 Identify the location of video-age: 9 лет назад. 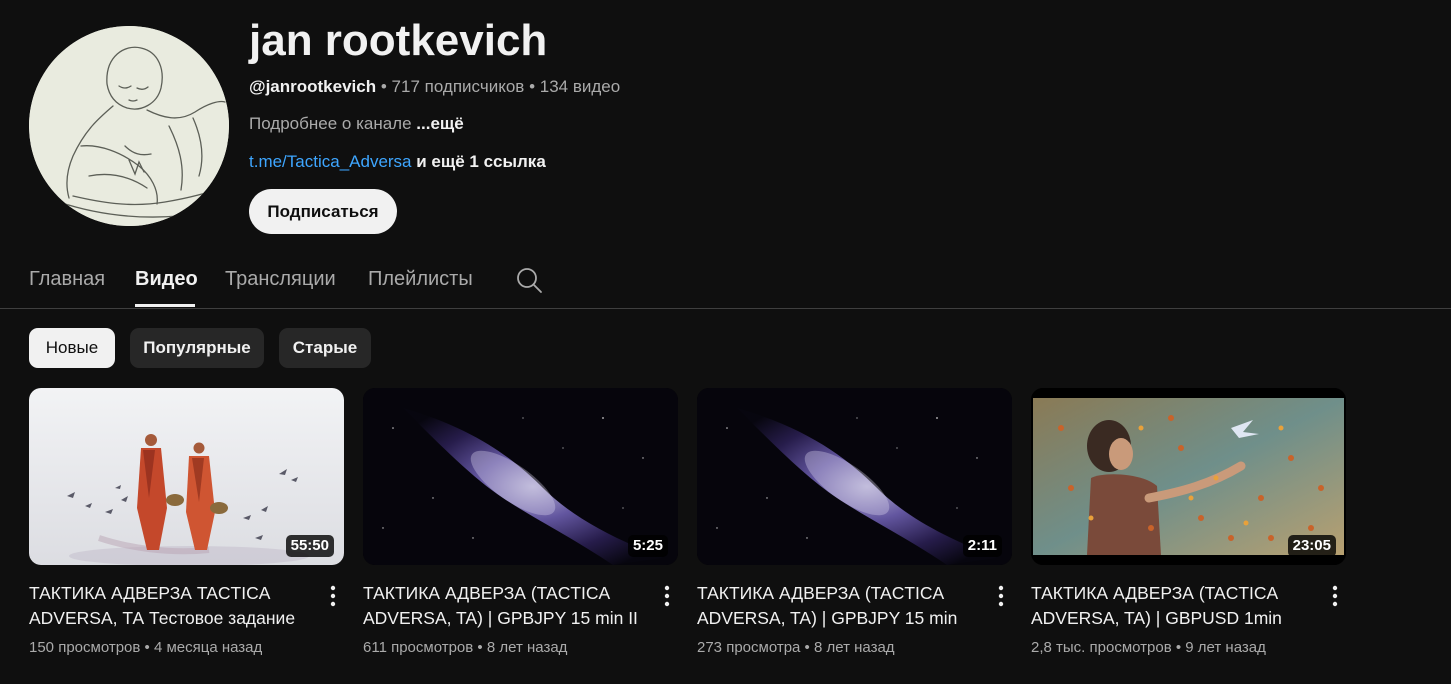
(1225, 647).